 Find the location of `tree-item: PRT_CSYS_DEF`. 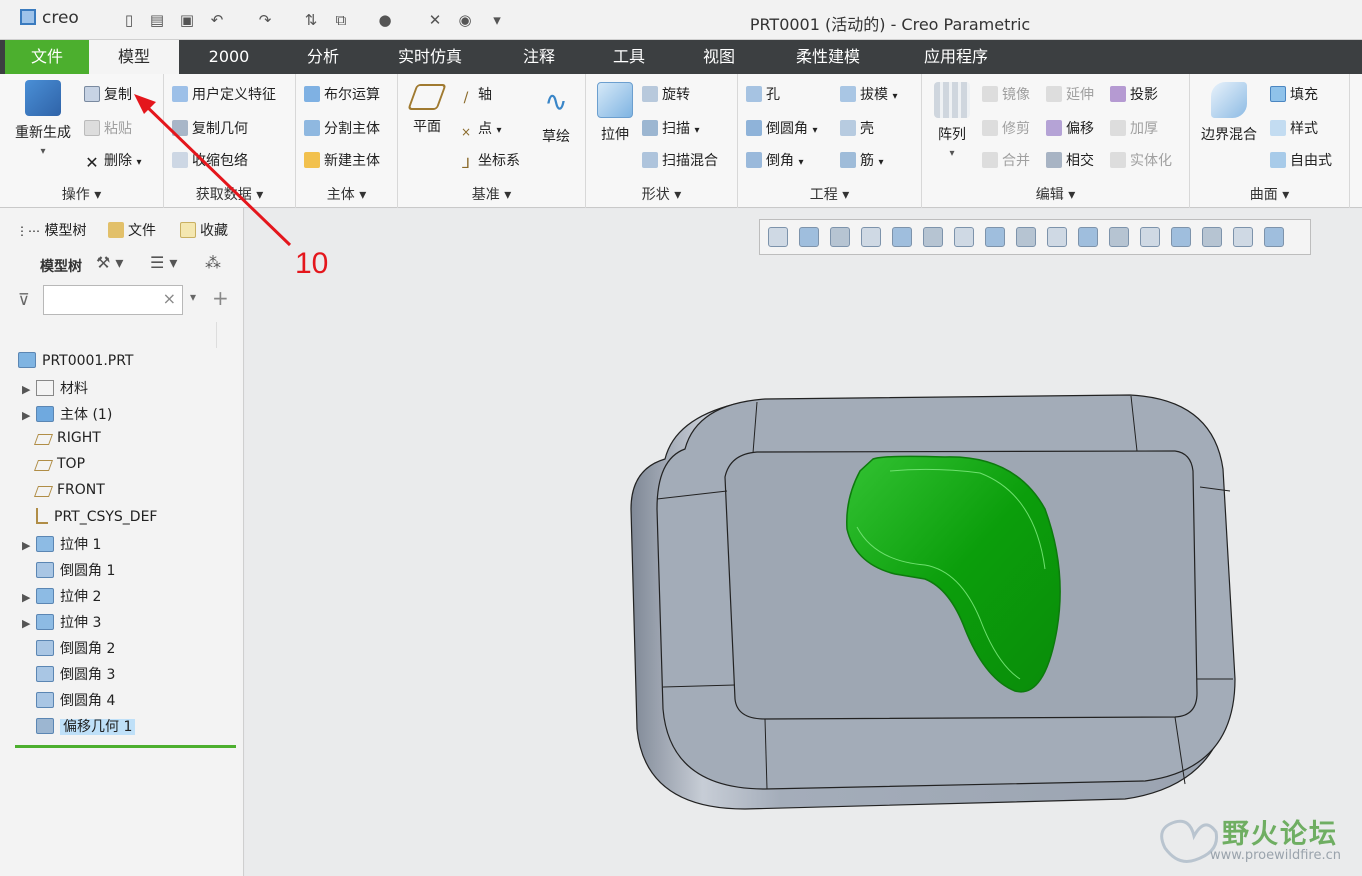

tree-item: PRT_CSYS_DEF is located at coordinates (89, 516).